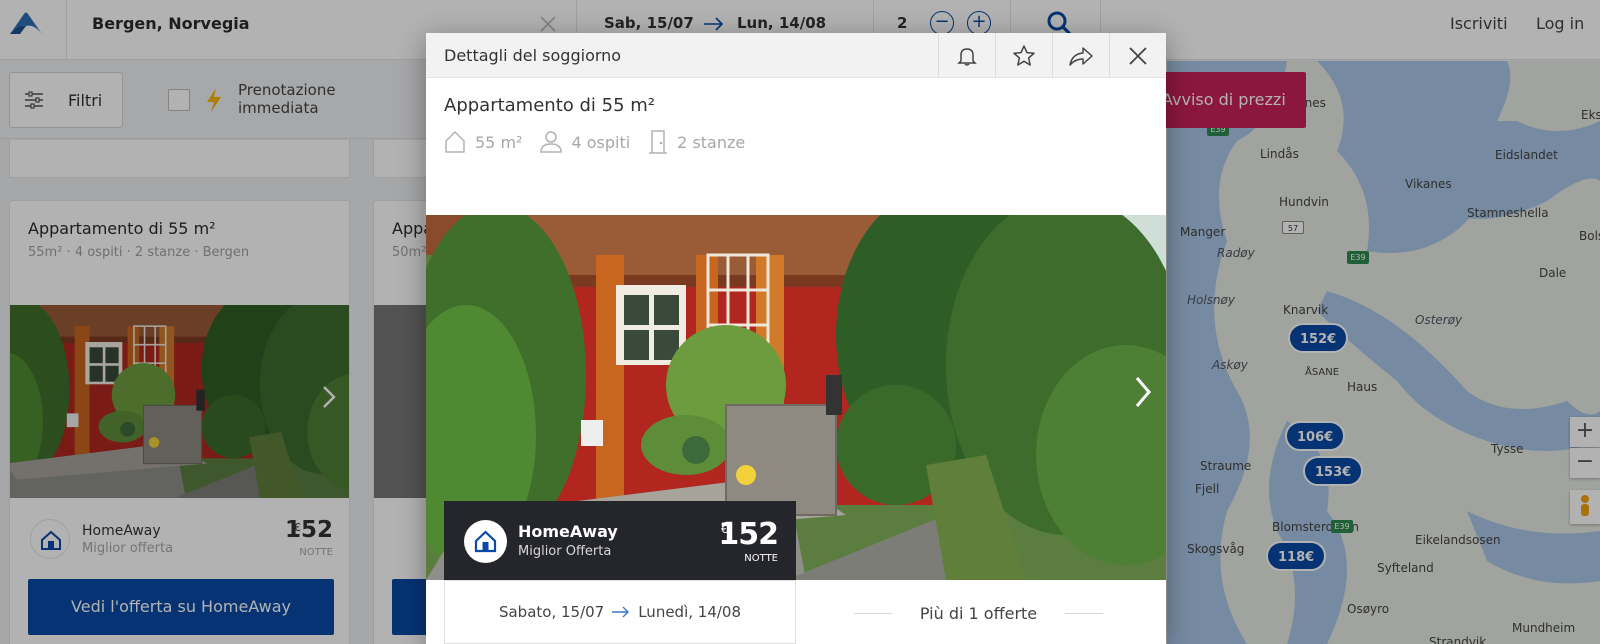 The width and height of the screenshot is (1600, 644). What do you see at coordinates (550, 105) in the screenshot?
I see `listing-title: Appartamento di 55 m²` at bounding box center [550, 105].